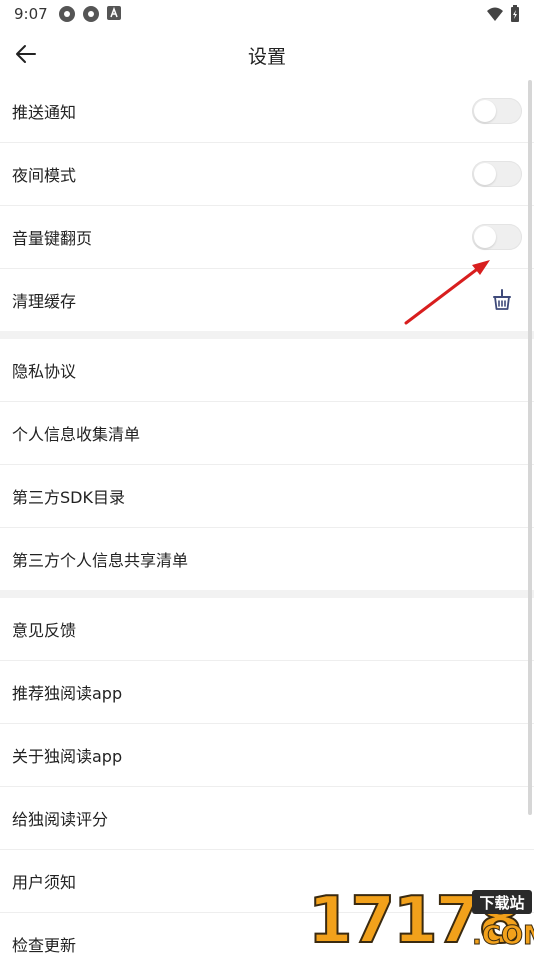 Image resolution: width=534 pixels, height=975 pixels. What do you see at coordinates (44, 945) in the screenshot?
I see `settings-item-label: 检查更新` at bounding box center [44, 945].